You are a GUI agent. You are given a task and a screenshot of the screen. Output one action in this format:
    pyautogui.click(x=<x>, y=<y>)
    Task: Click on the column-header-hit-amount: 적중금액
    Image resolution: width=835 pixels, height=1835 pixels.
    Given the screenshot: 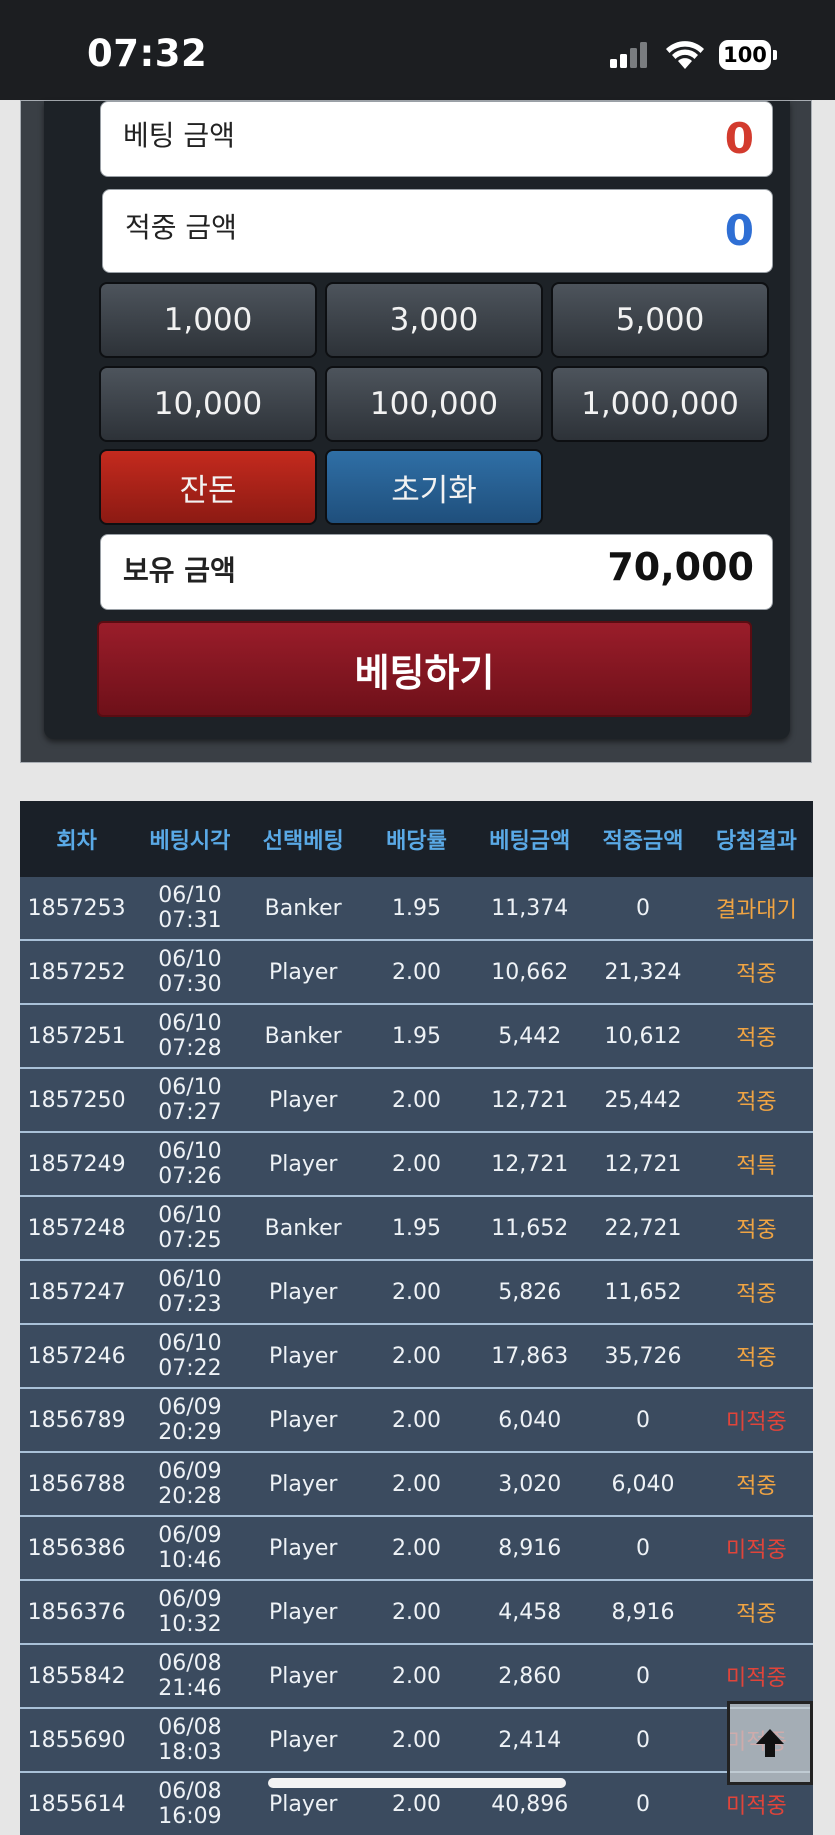 What is the action you would take?
    pyautogui.click(x=643, y=839)
    